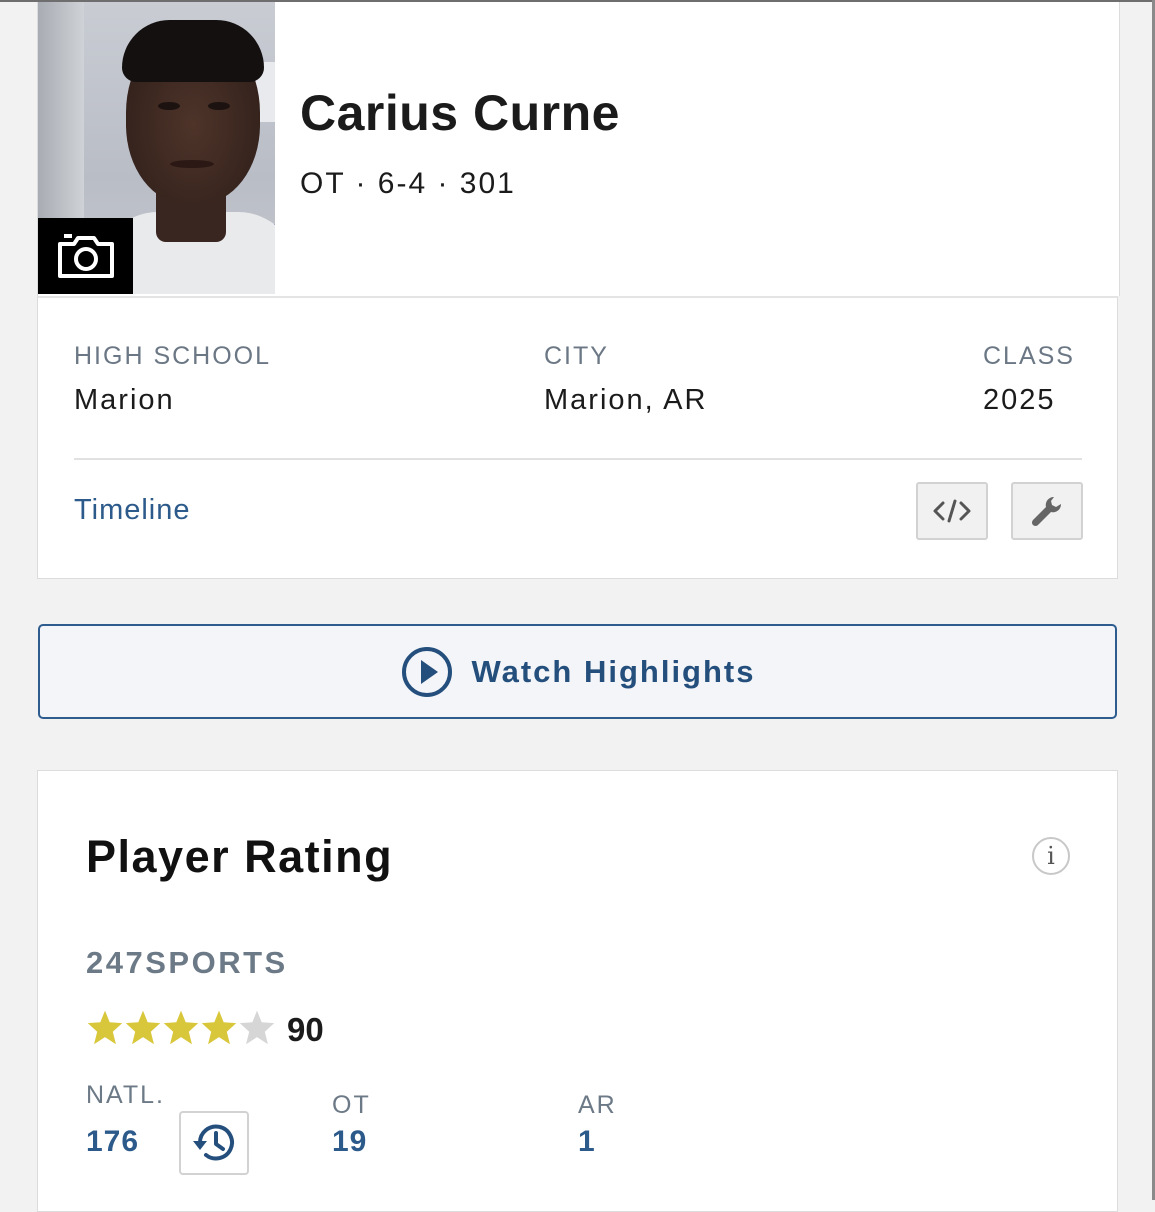 The image size is (1155, 1212). What do you see at coordinates (219, 106) in the screenshot?
I see `photo-eye-right` at bounding box center [219, 106].